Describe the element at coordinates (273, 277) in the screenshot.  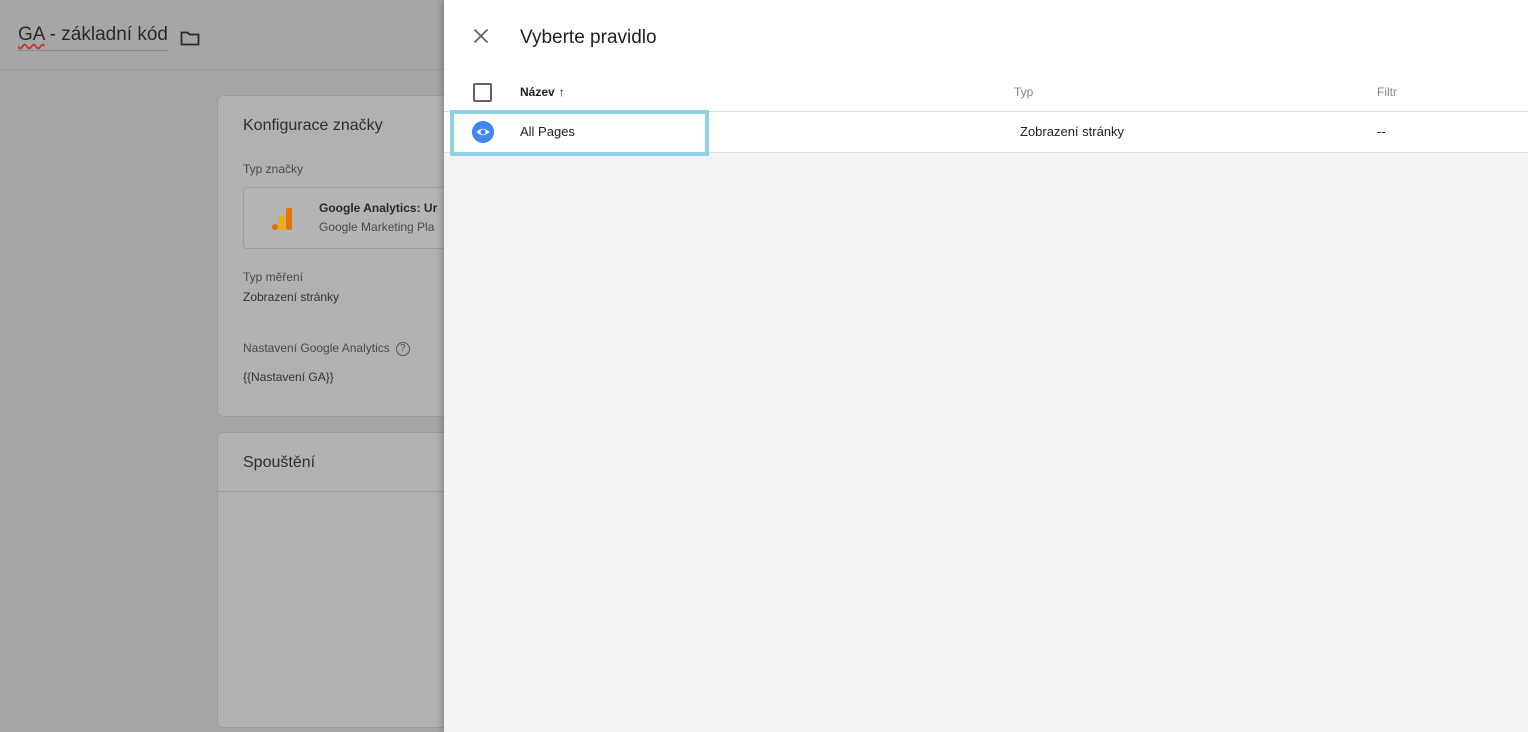
I see `tracking-type-label: Typ měření` at that location.